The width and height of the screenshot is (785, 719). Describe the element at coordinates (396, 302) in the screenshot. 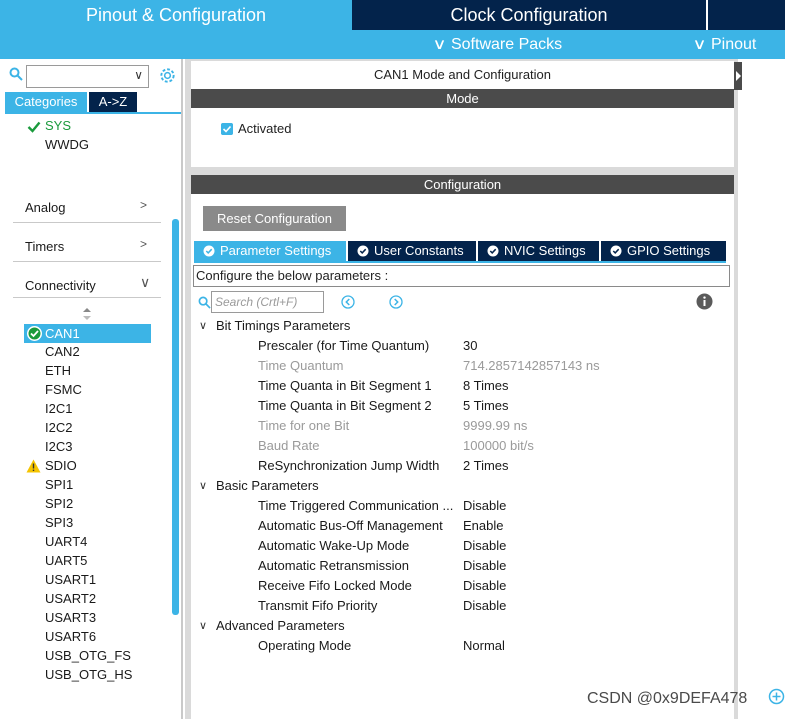

I see `next-match-icon` at that location.